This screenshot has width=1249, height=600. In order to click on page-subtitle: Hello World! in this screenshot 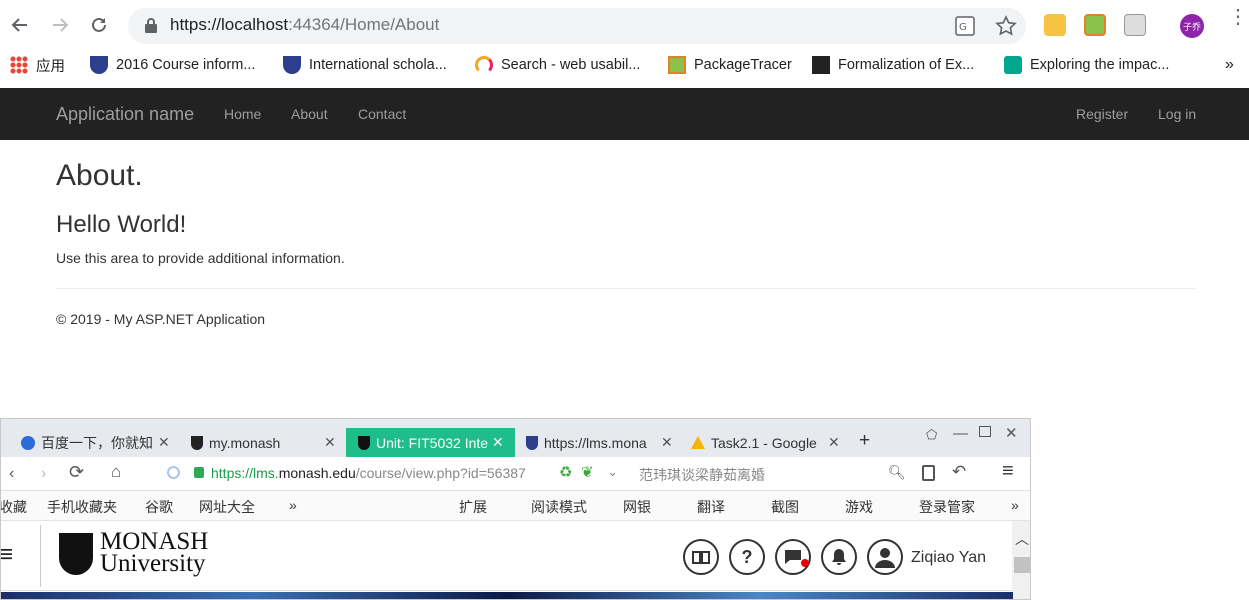, I will do `click(121, 224)`.